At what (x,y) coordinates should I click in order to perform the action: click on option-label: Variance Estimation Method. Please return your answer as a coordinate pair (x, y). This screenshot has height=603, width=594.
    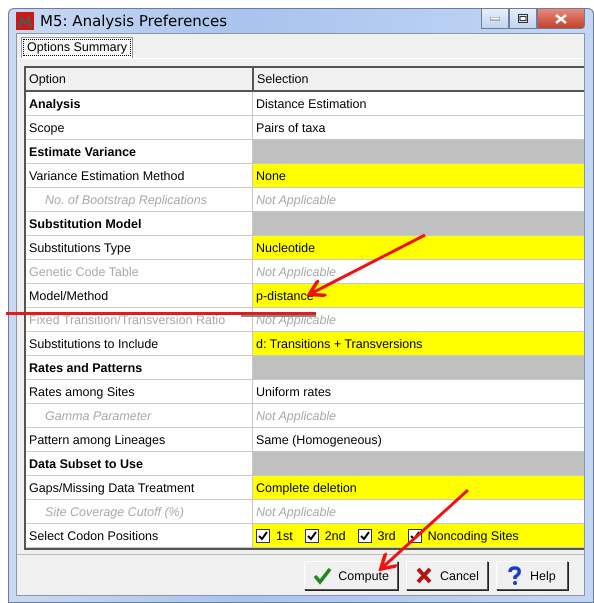
    Looking at the image, I should click on (139, 176).